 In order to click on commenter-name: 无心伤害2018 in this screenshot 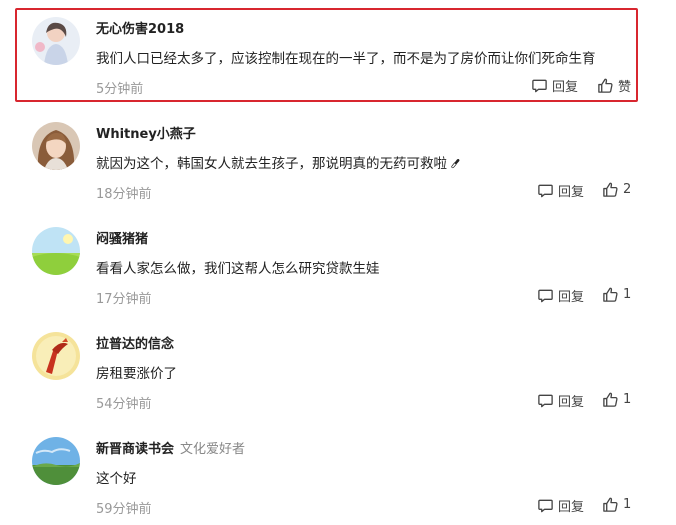, I will do `click(140, 27)`.